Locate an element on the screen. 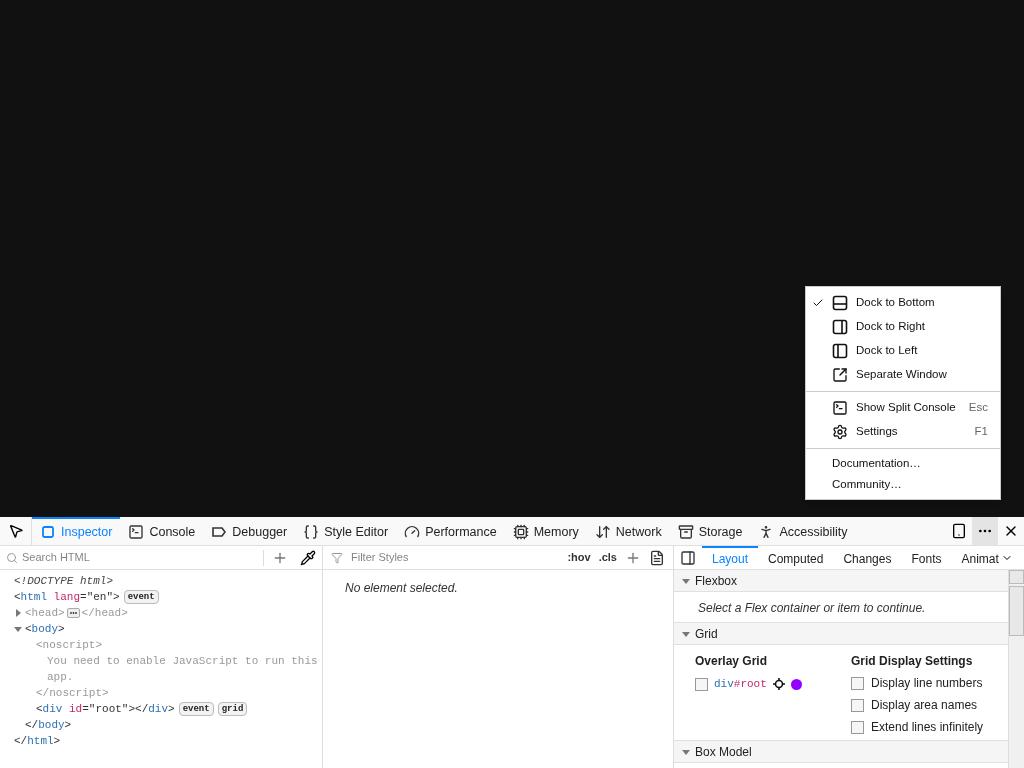 The width and height of the screenshot is (1024, 768). eyedropper-button is located at coordinates (308, 557).